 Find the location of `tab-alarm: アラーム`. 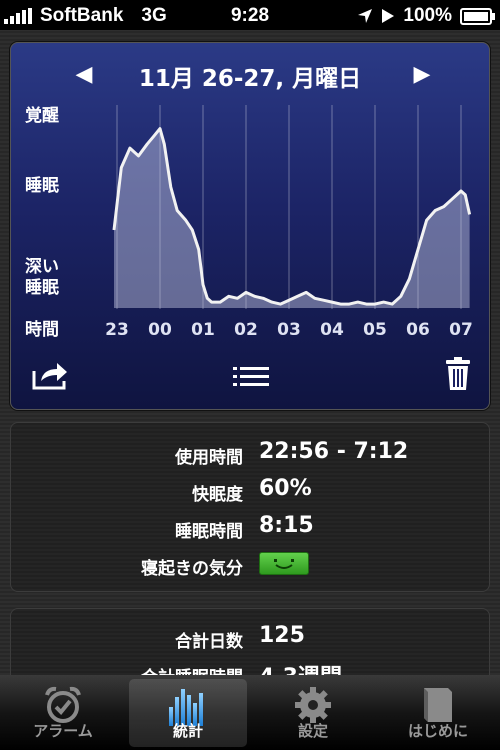

tab-alarm: アラーム is located at coordinates (63, 713).